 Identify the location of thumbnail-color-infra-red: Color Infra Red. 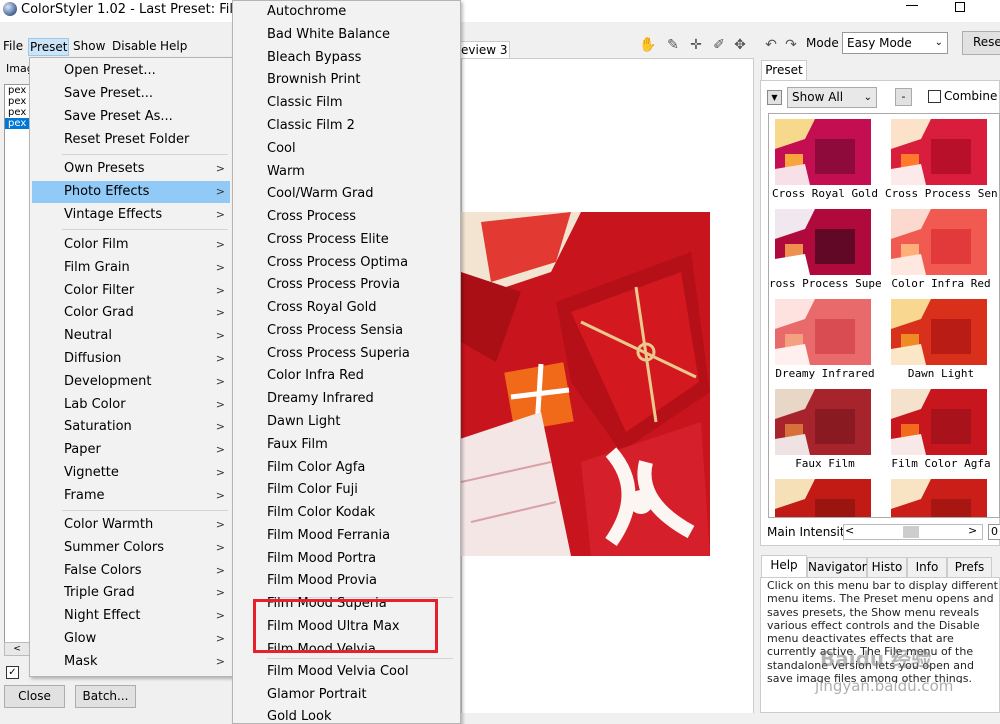
(938, 247).